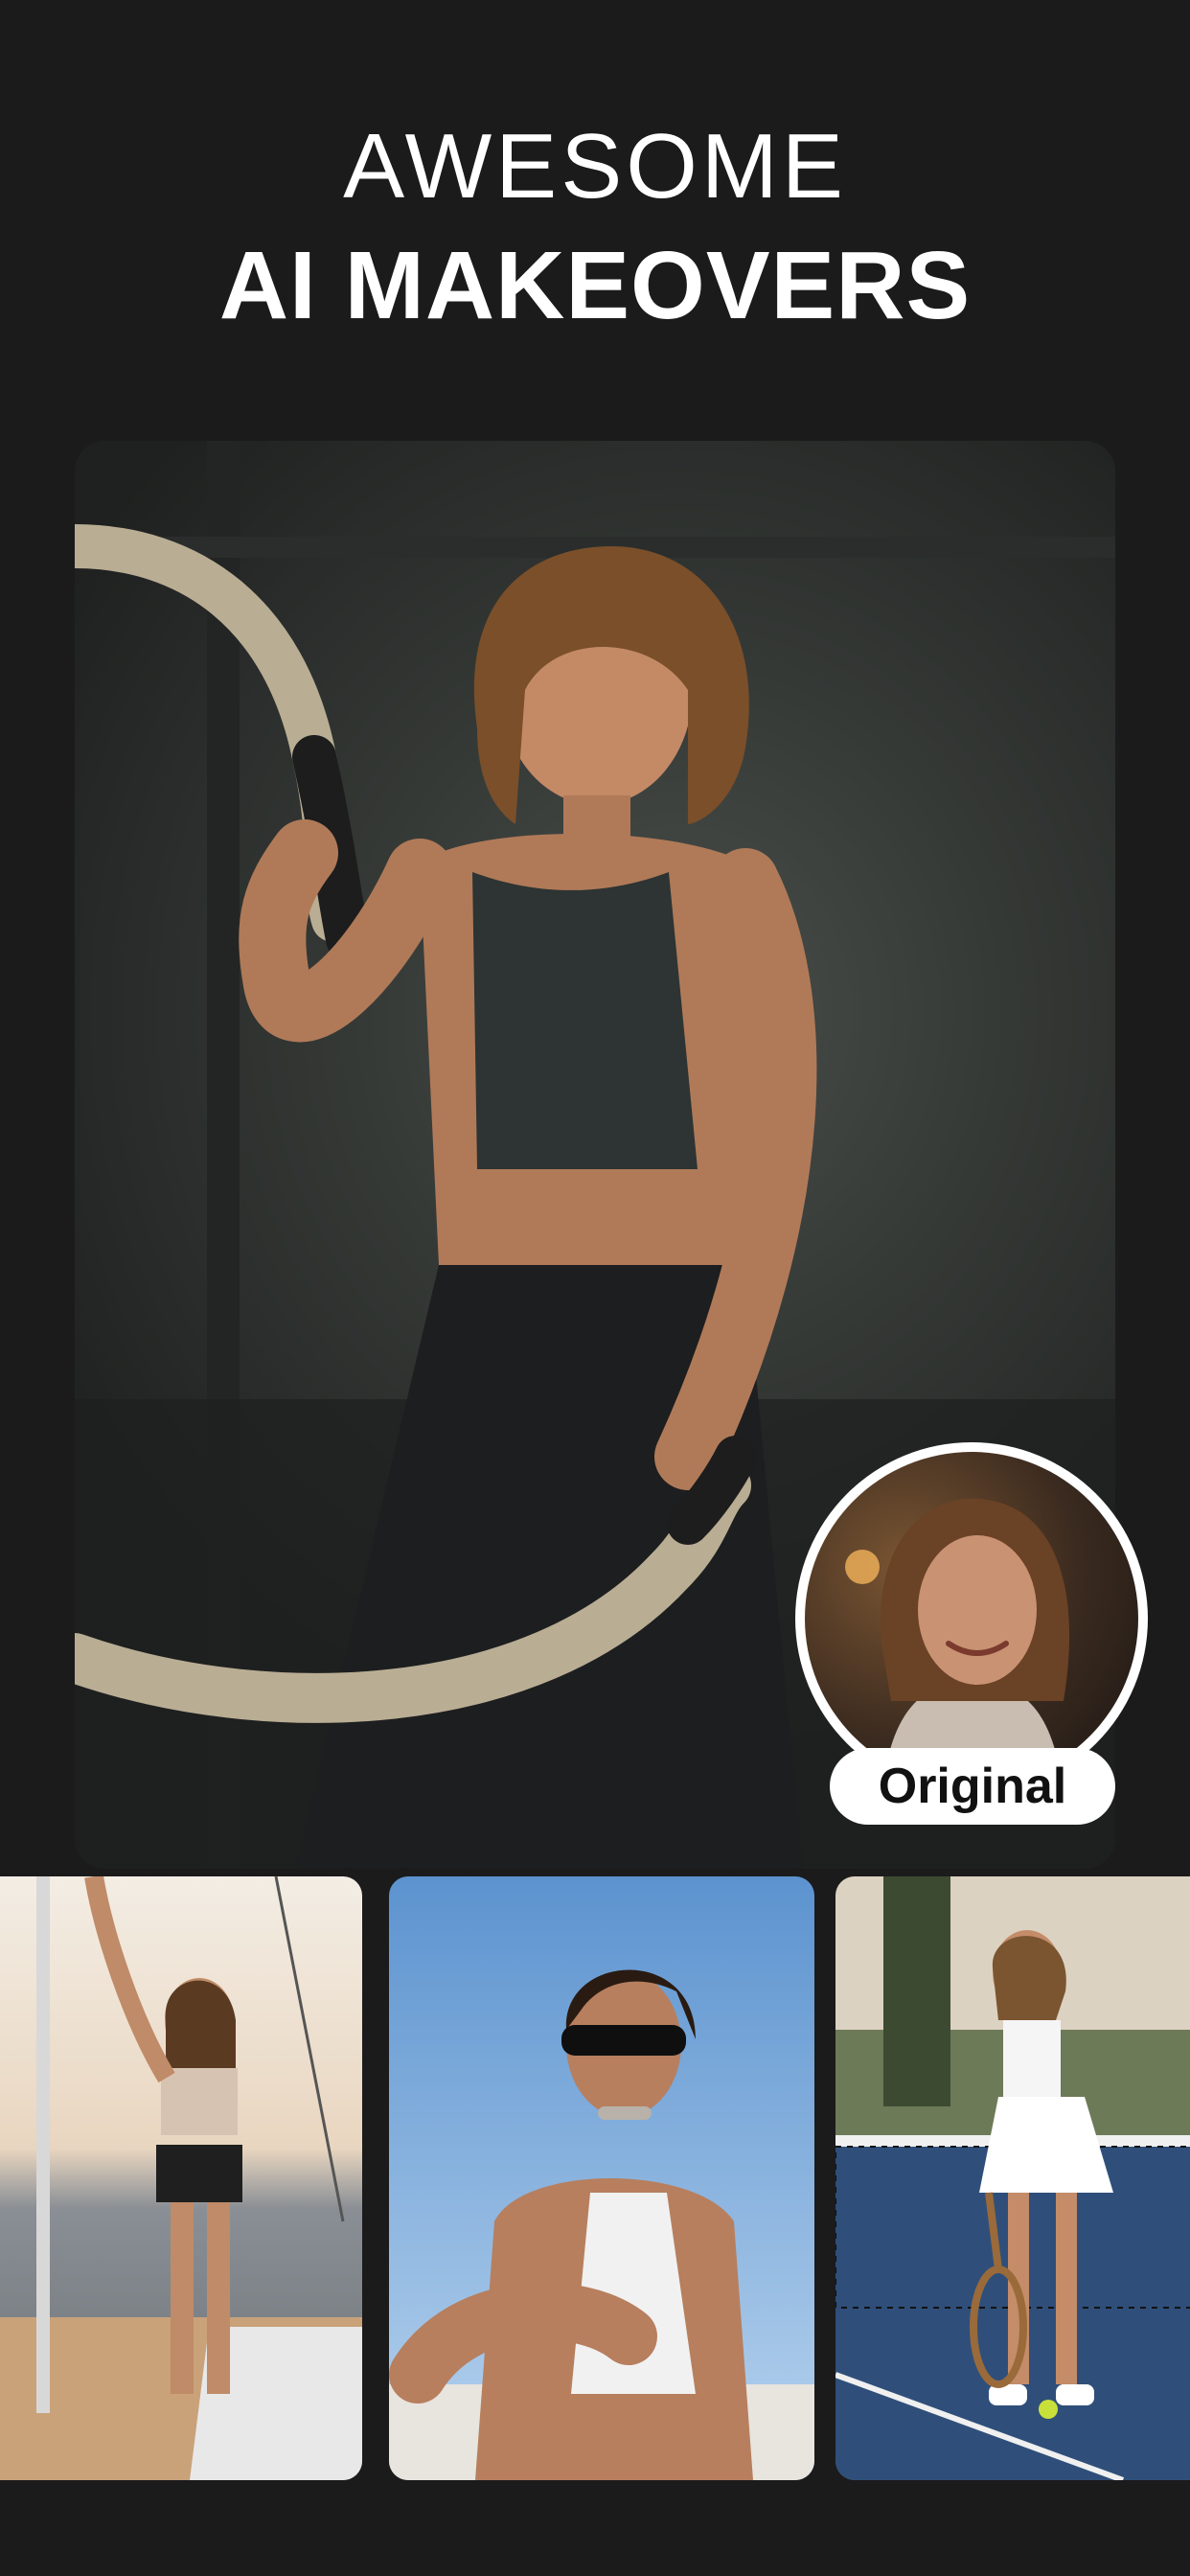  I want to click on headline-line-2: AI MAKEOVERS, so click(595, 285).